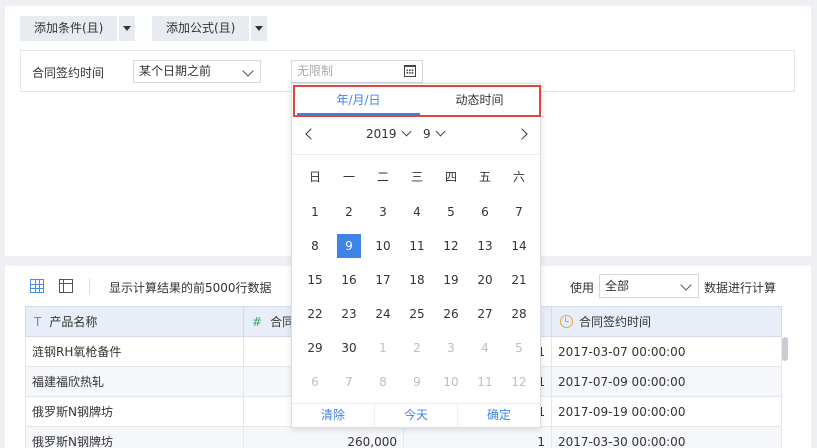  What do you see at coordinates (519, 280) in the screenshot?
I see `calendar-day-label: 21` at bounding box center [519, 280].